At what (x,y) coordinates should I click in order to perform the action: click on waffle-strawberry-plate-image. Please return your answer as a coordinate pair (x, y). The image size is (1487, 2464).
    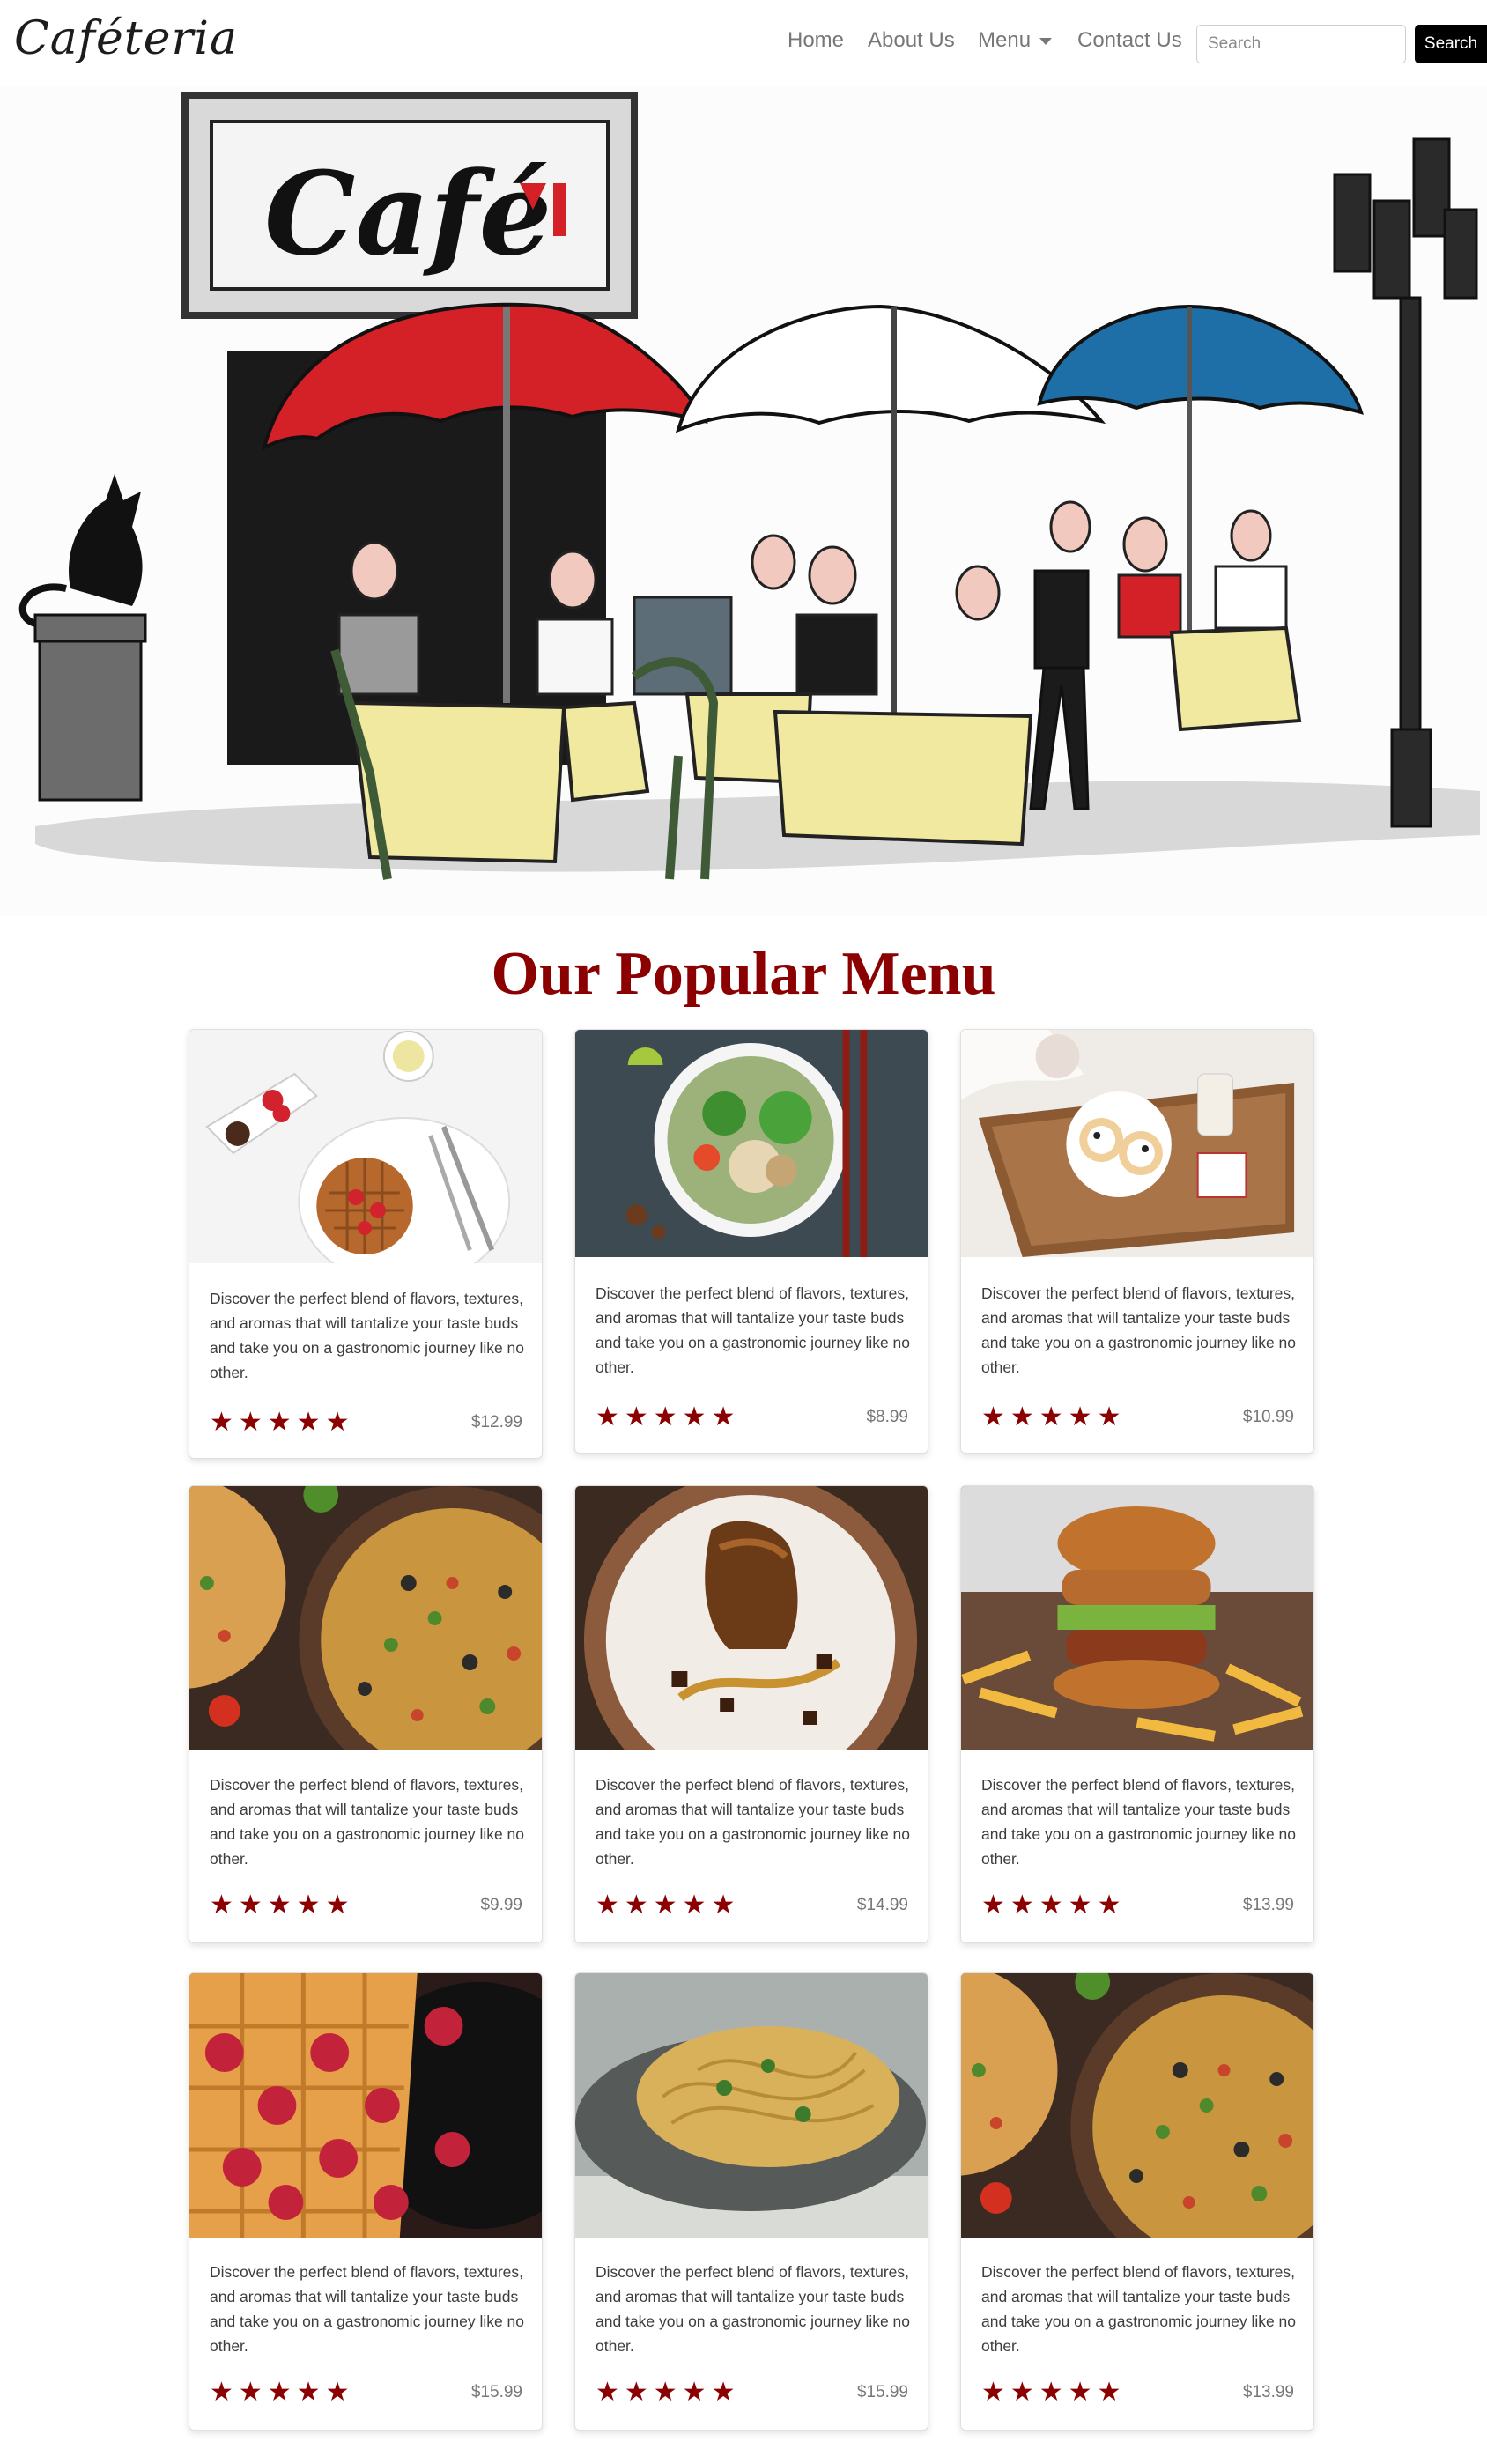
    Looking at the image, I should click on (365, 1146).